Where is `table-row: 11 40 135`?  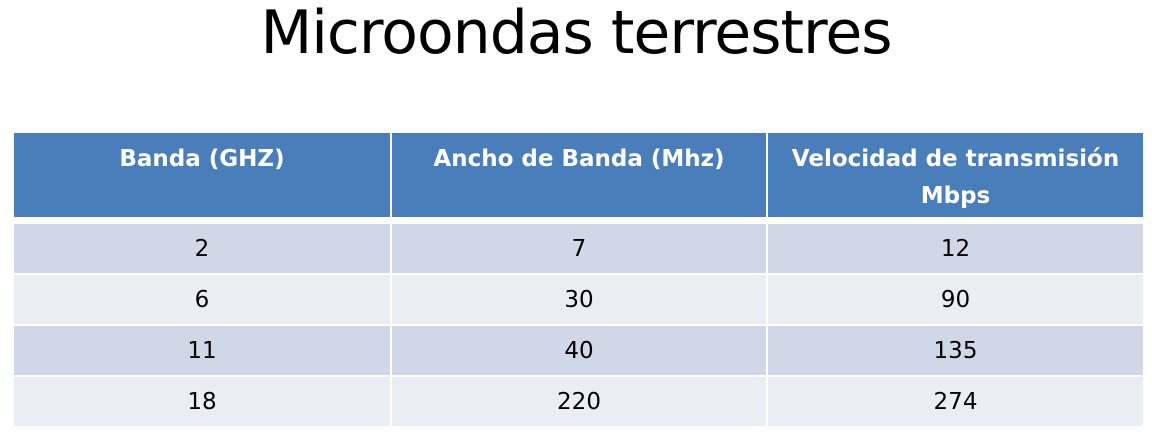 table-row: 11 40 135 is located at coordinates (578, 349).